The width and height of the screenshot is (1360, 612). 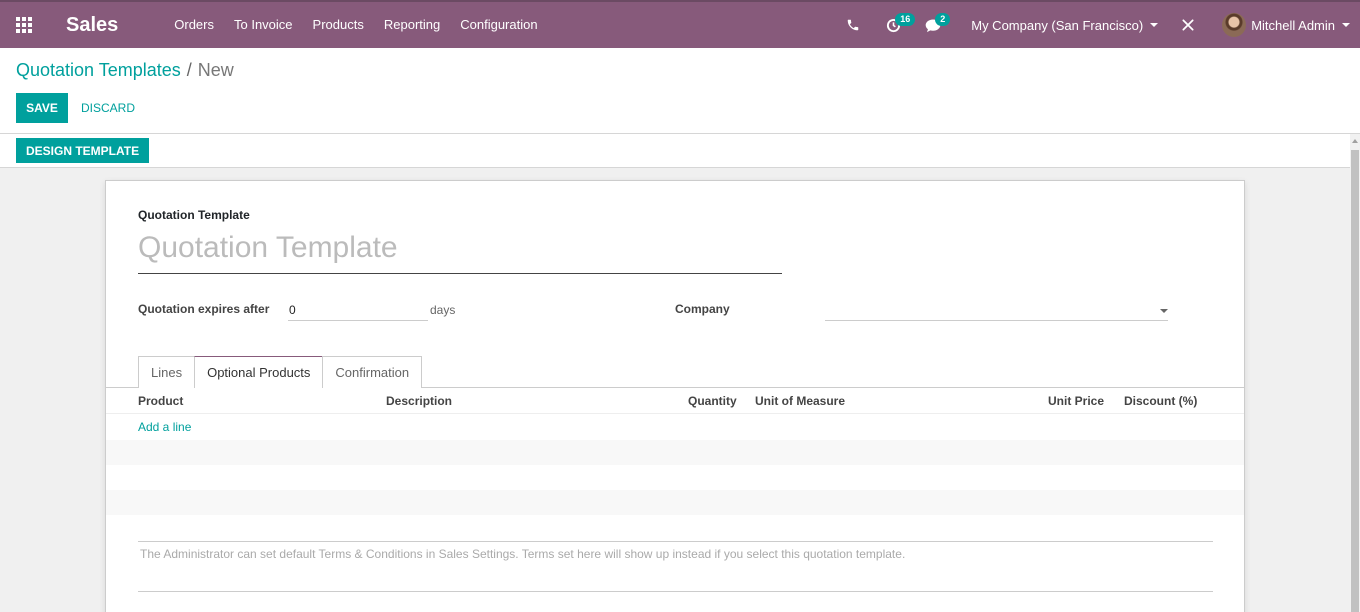 I want to click on vertical-scrollbar, so click(x=1355, y=373).